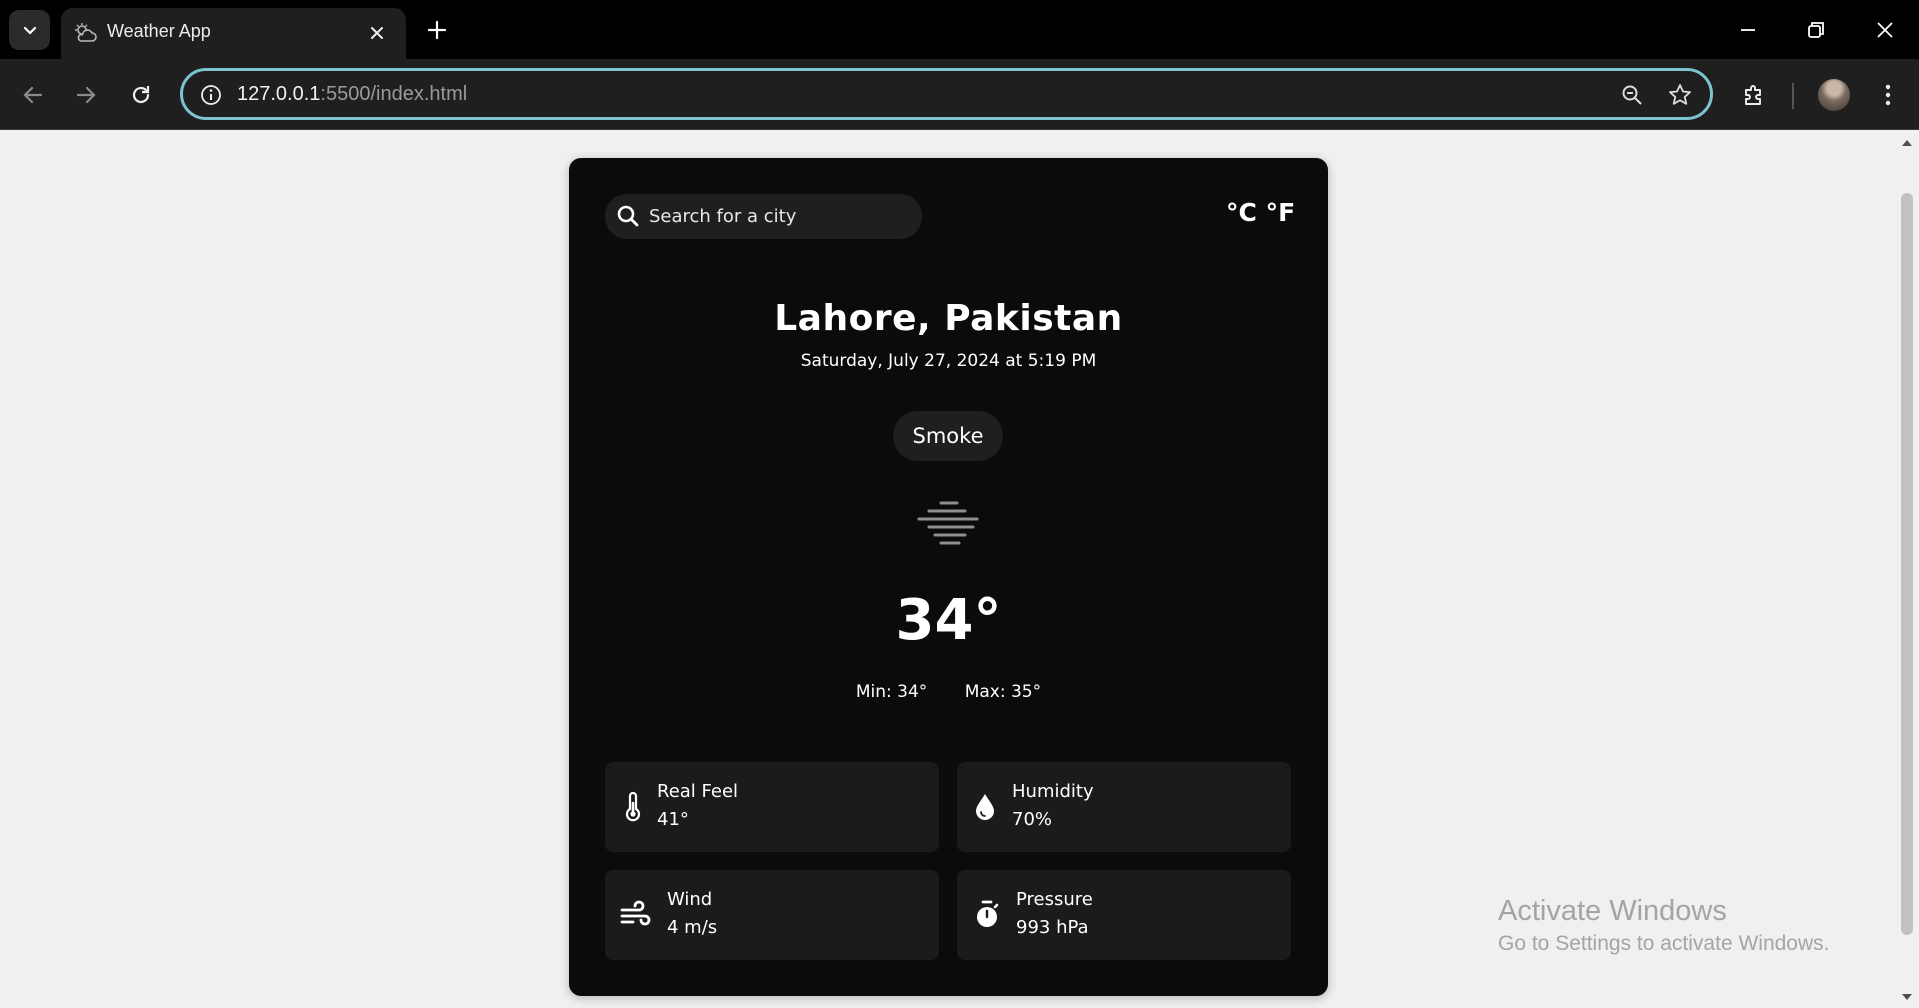  I want to click on stopwatch-icon, so click(988, 913).